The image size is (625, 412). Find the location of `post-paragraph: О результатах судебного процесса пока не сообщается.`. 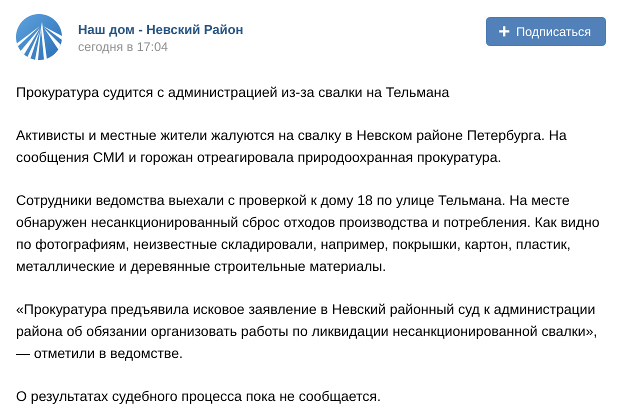

post-paragraph: О результатах судебного процесса пока не сообщается. is located at coordinates (199, 396).